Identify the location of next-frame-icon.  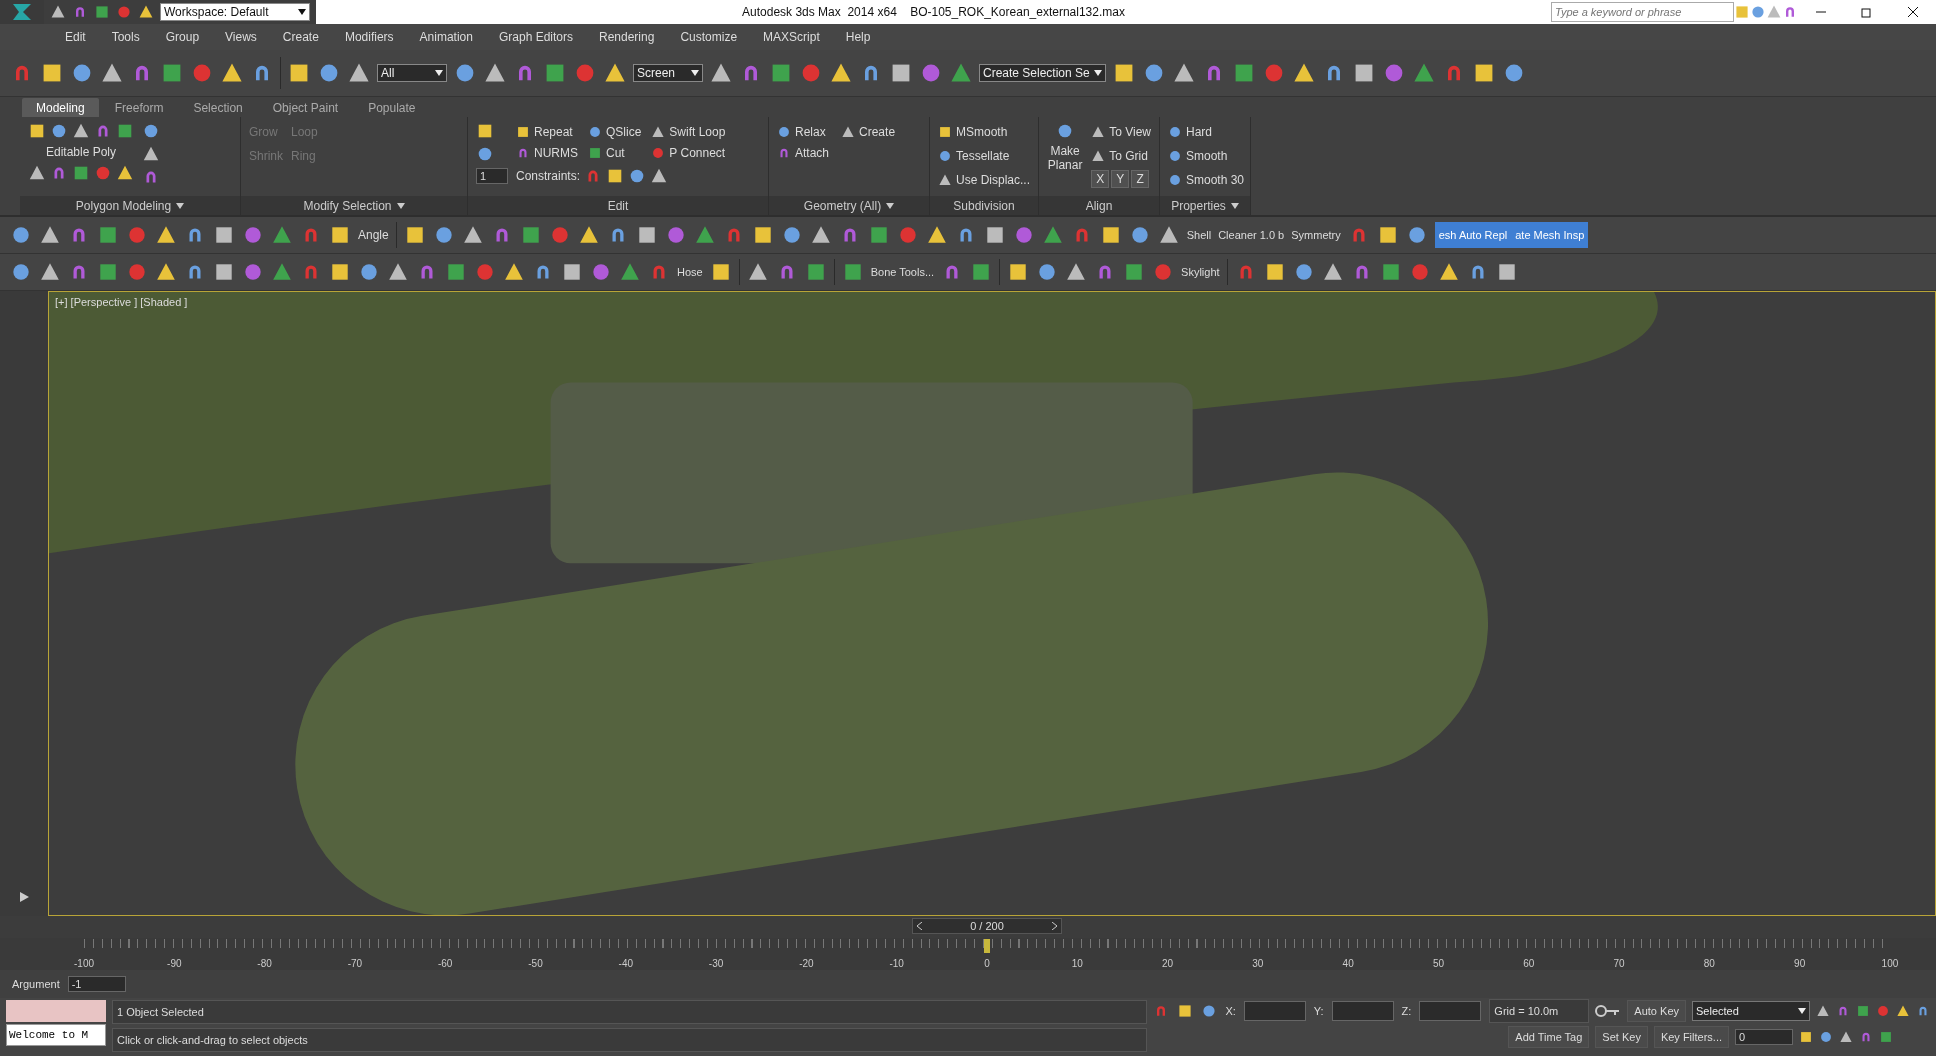
(1054, 926).